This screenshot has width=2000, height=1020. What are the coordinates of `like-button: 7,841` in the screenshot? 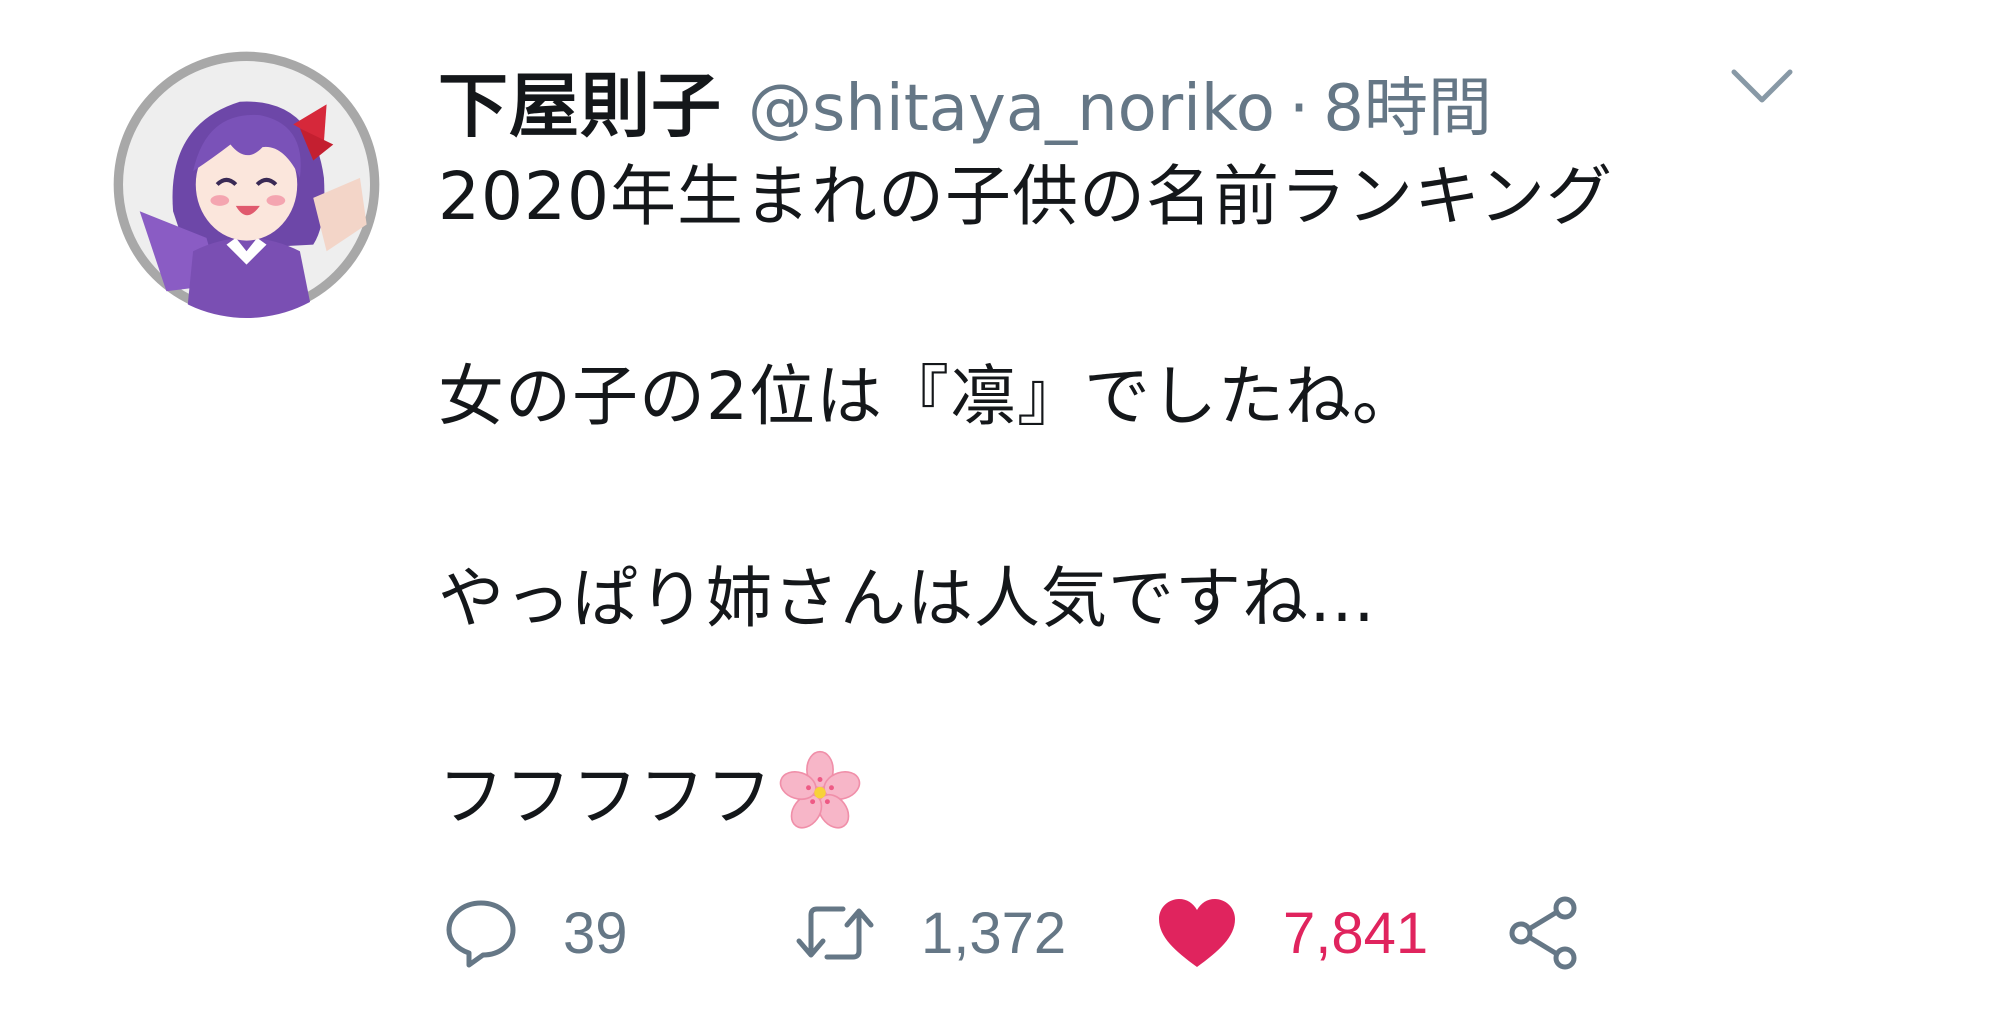 It's located at (1291, 933).